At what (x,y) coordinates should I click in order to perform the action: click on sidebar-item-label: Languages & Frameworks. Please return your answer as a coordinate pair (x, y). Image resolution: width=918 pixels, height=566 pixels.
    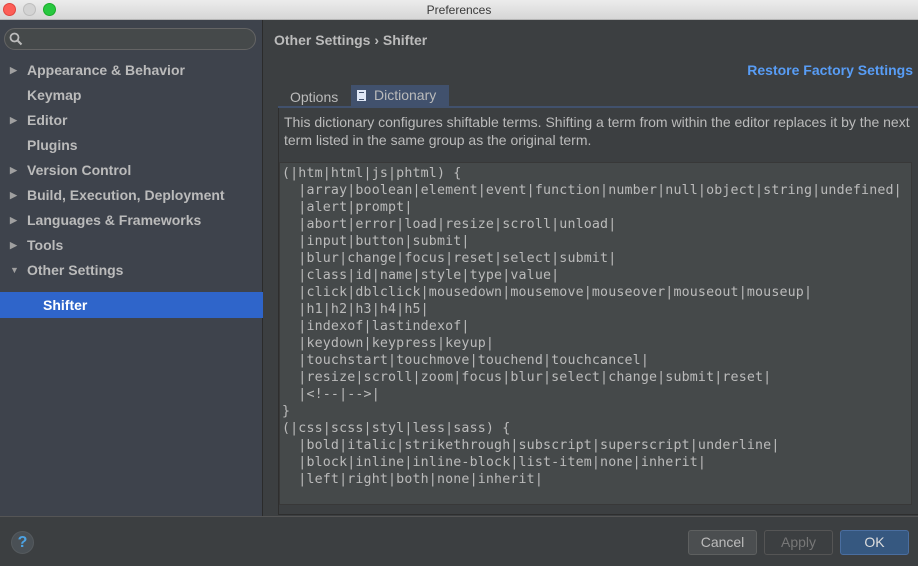
    Looking at the image, I should click on (114, 220).